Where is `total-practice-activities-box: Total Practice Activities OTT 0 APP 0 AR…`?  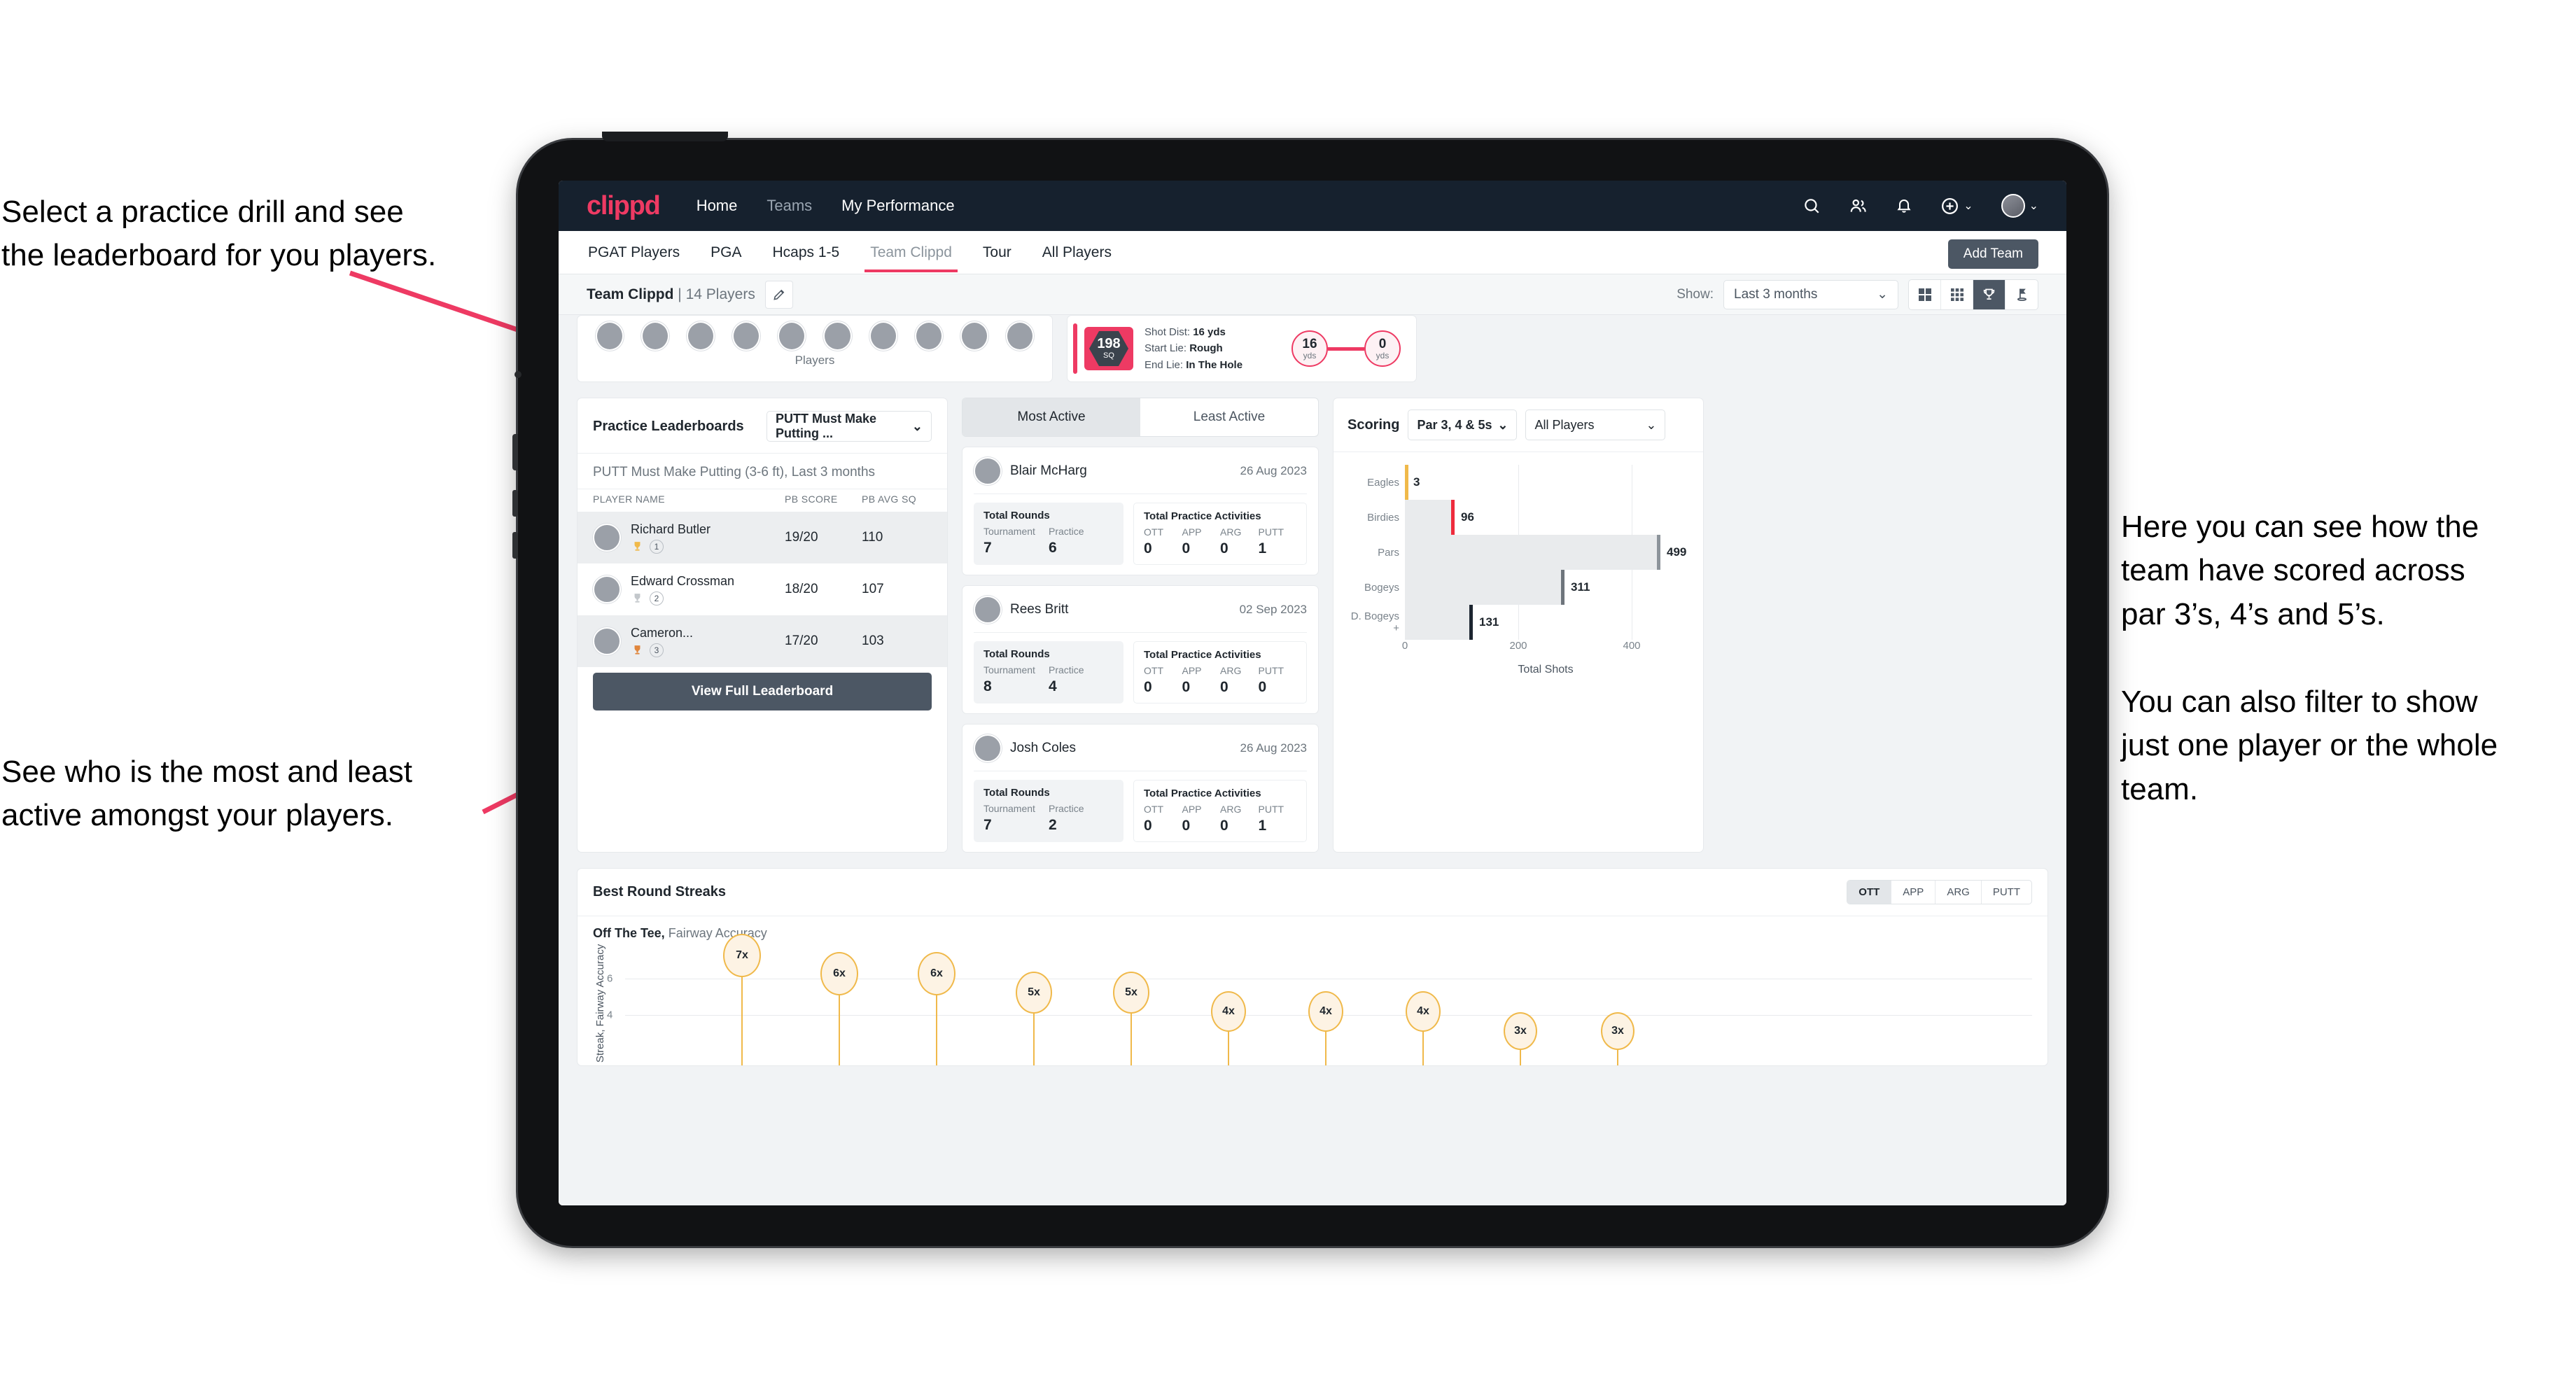 total-practice-activities-box: Total Practice Activities OTT 0 APP 0 AR… is located at coordinates (1220, 534).